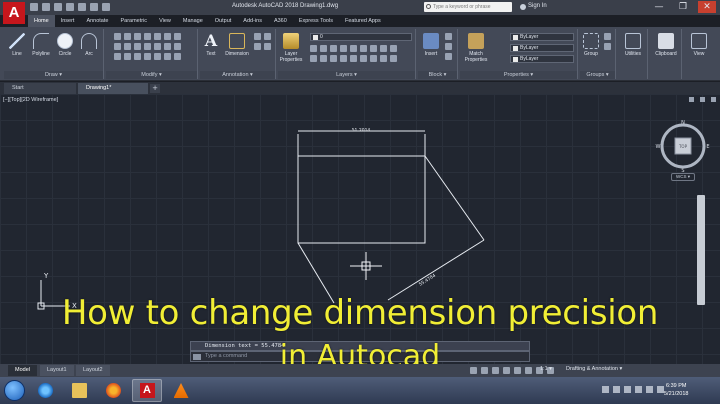 Image resolution: width=720 pixels, height=404 pixels. What do you see at coordinates (597, 75) in the screenshot?
I see `groups-panel-title: Groups ▾` at bounding box center [597, 75].